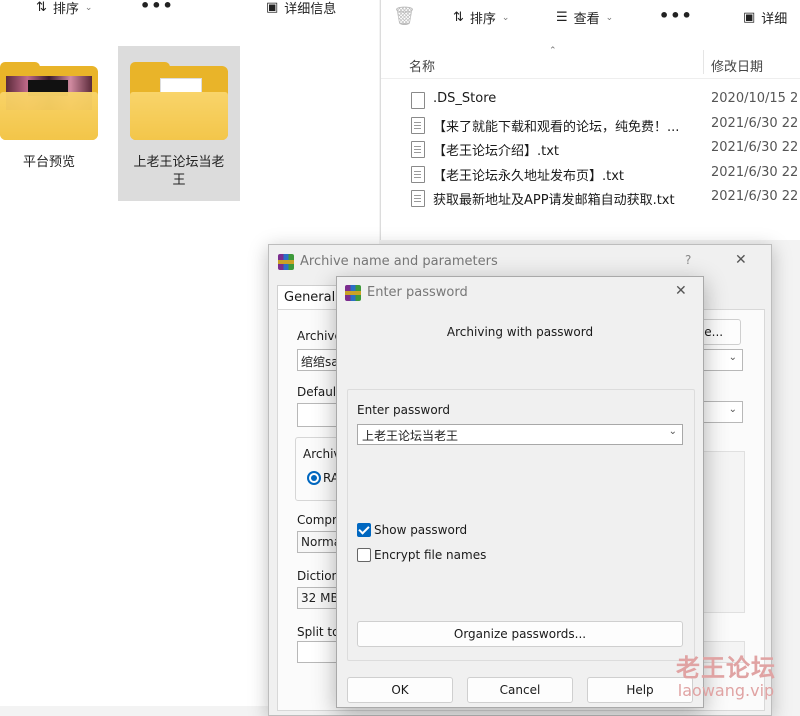 Image resolution: width=800 pixels, height=716 pixels. I want to click on sort-arrow-icon: ⌃, so click(553, 51).